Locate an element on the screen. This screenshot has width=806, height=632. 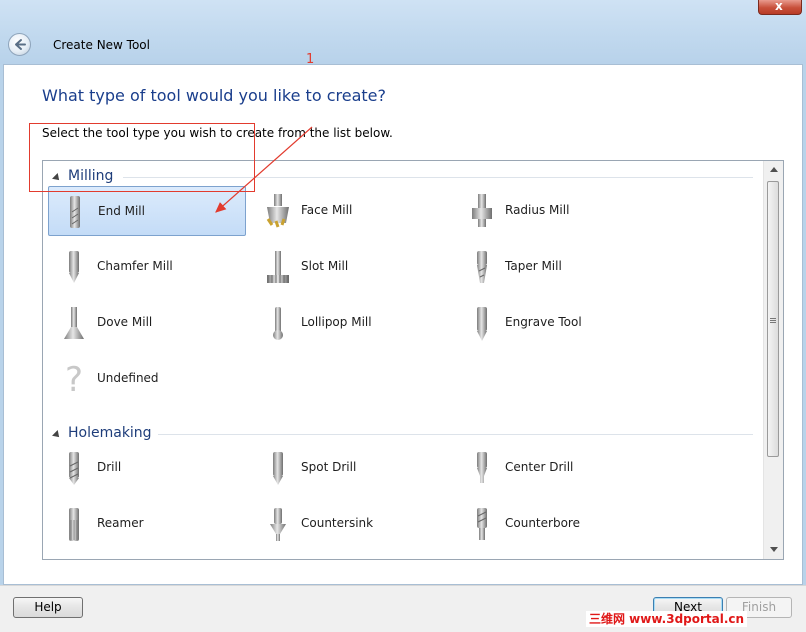
close-button: x is located at coordinates (780, 7).